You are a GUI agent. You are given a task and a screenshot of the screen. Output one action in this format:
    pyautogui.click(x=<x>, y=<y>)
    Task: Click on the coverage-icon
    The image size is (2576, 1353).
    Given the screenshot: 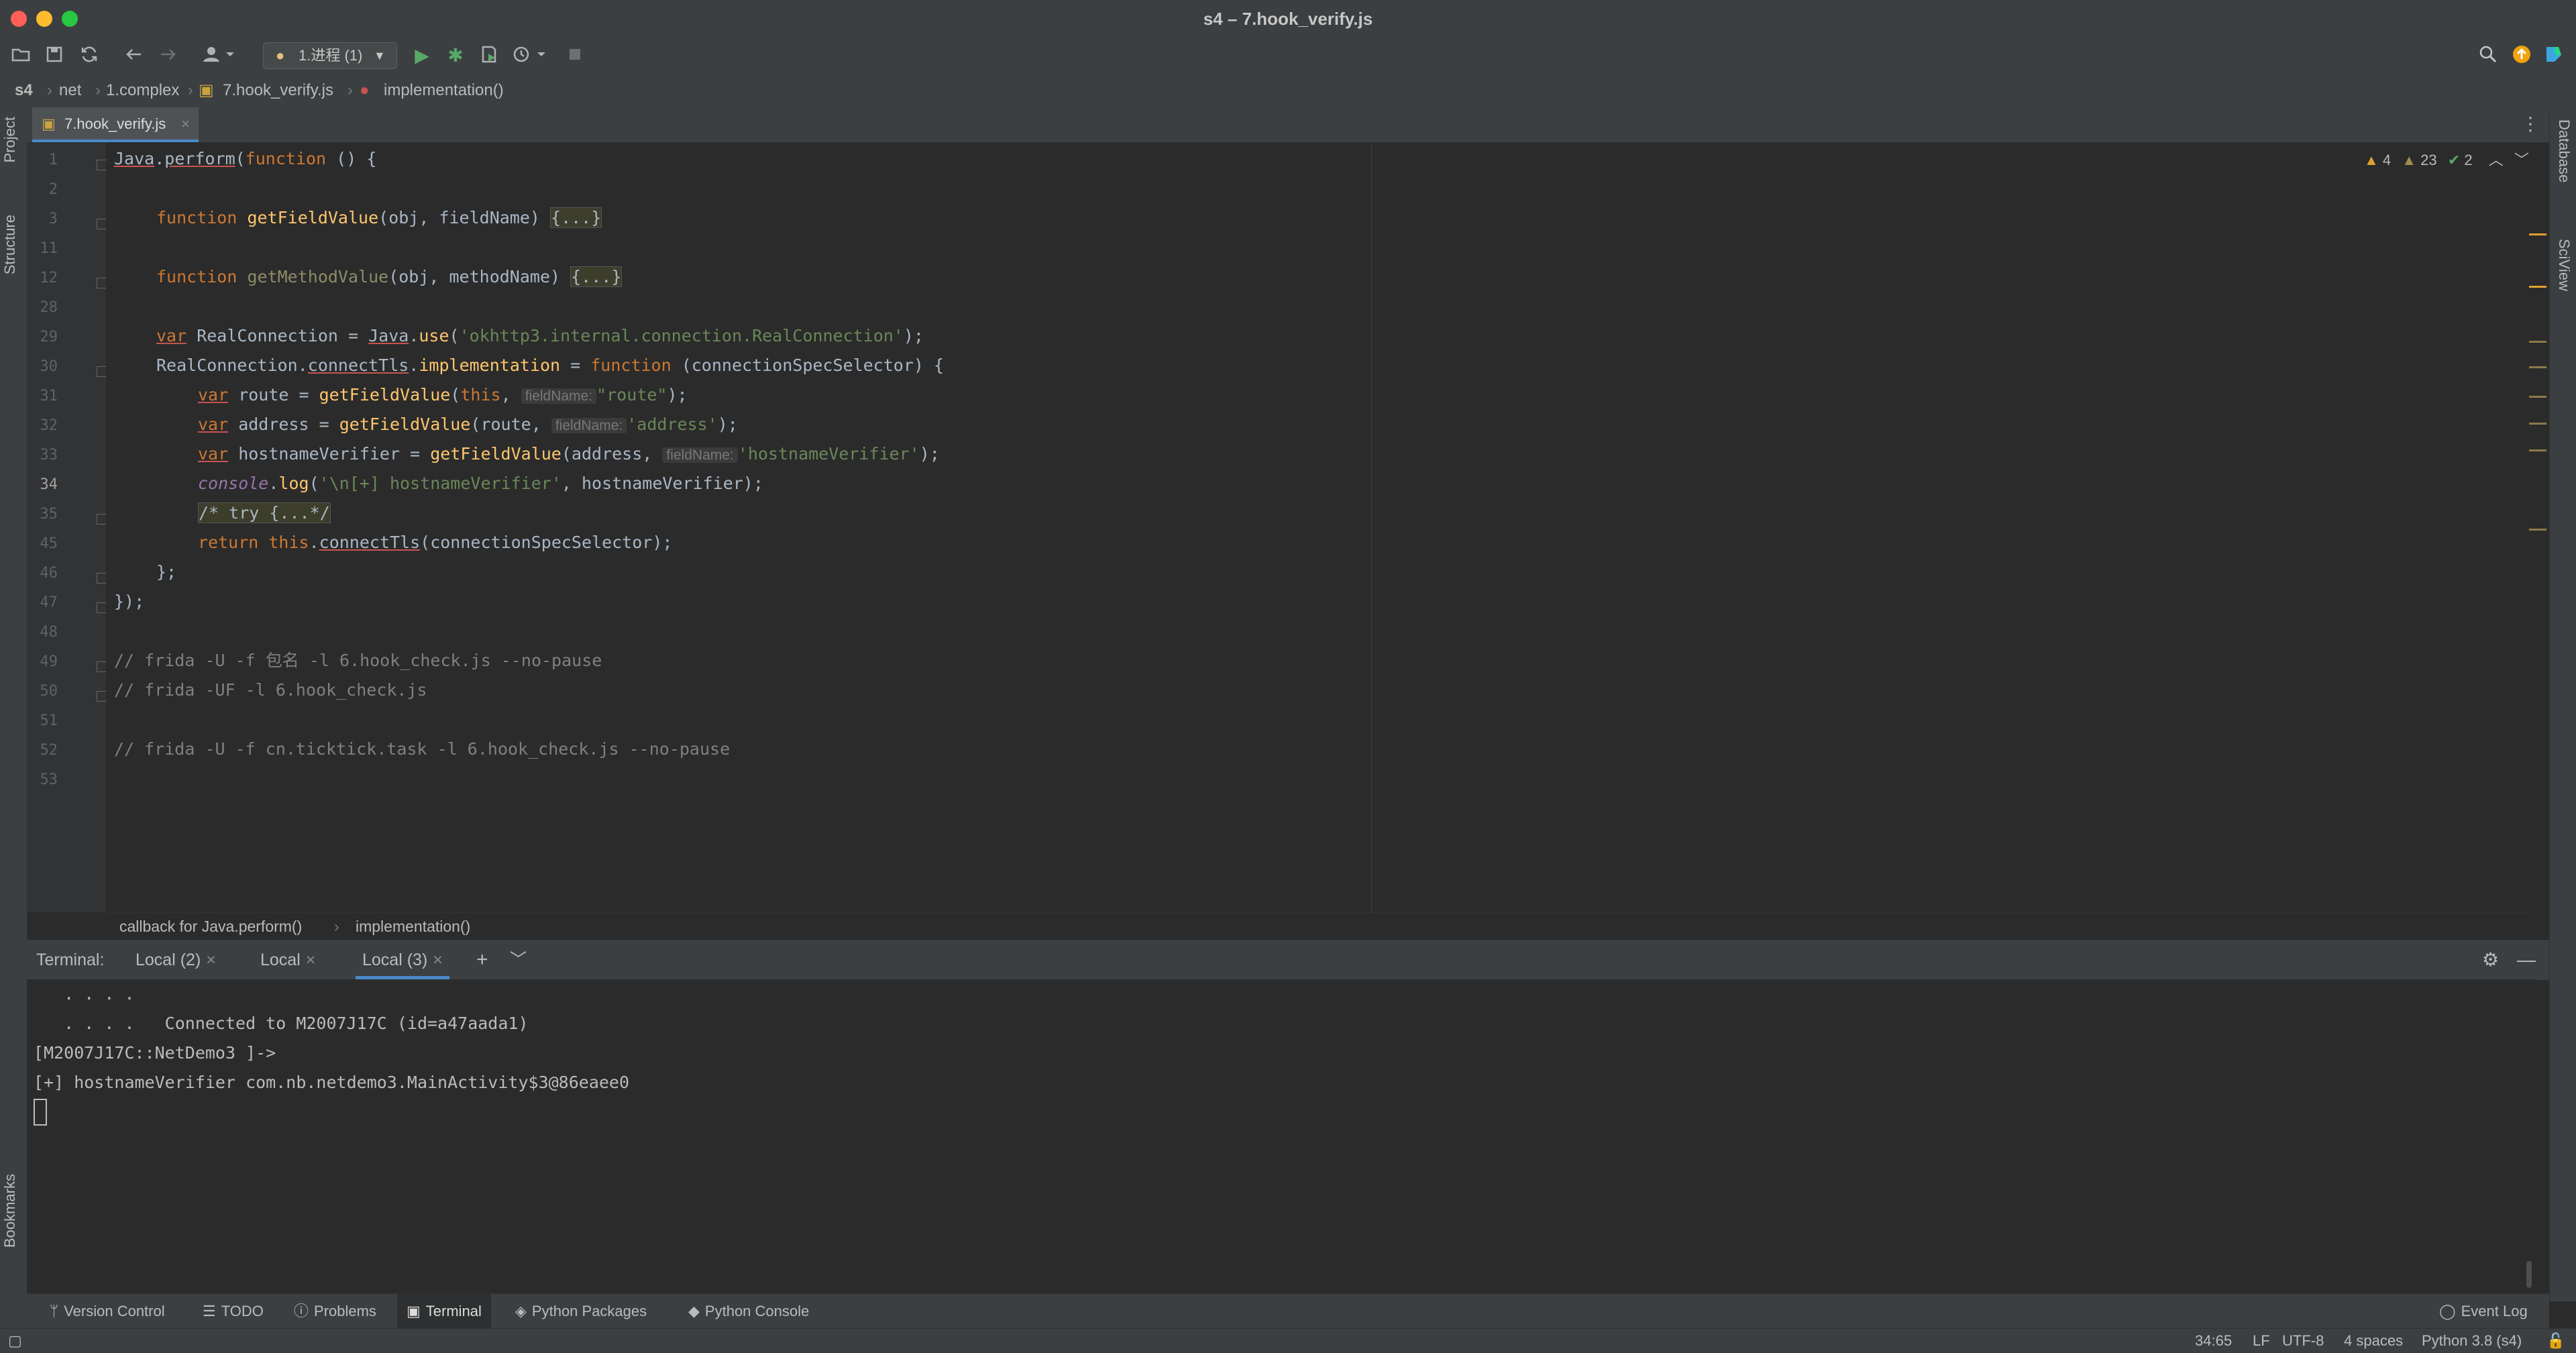 What is the action you would take?
    pyautogui.click(x=489, y=55)
    